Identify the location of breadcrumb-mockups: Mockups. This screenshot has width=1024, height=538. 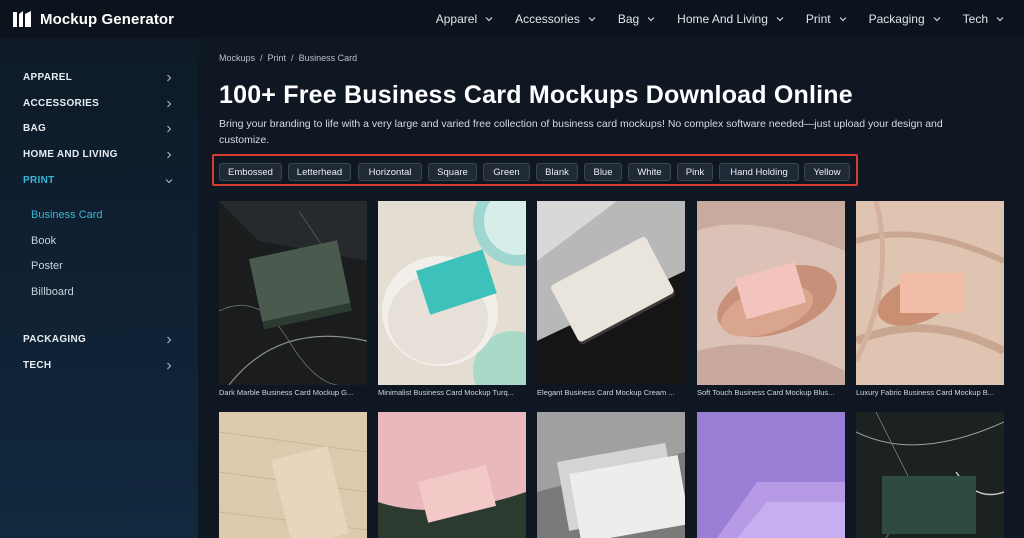
(237, 58).